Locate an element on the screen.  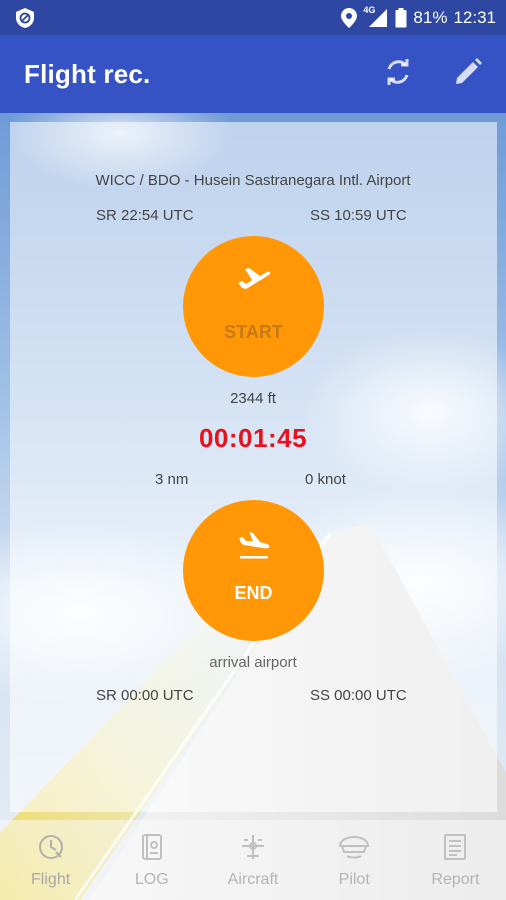
departure-sunset: SS 10:59 UTC is located at coordinates (358, 215).